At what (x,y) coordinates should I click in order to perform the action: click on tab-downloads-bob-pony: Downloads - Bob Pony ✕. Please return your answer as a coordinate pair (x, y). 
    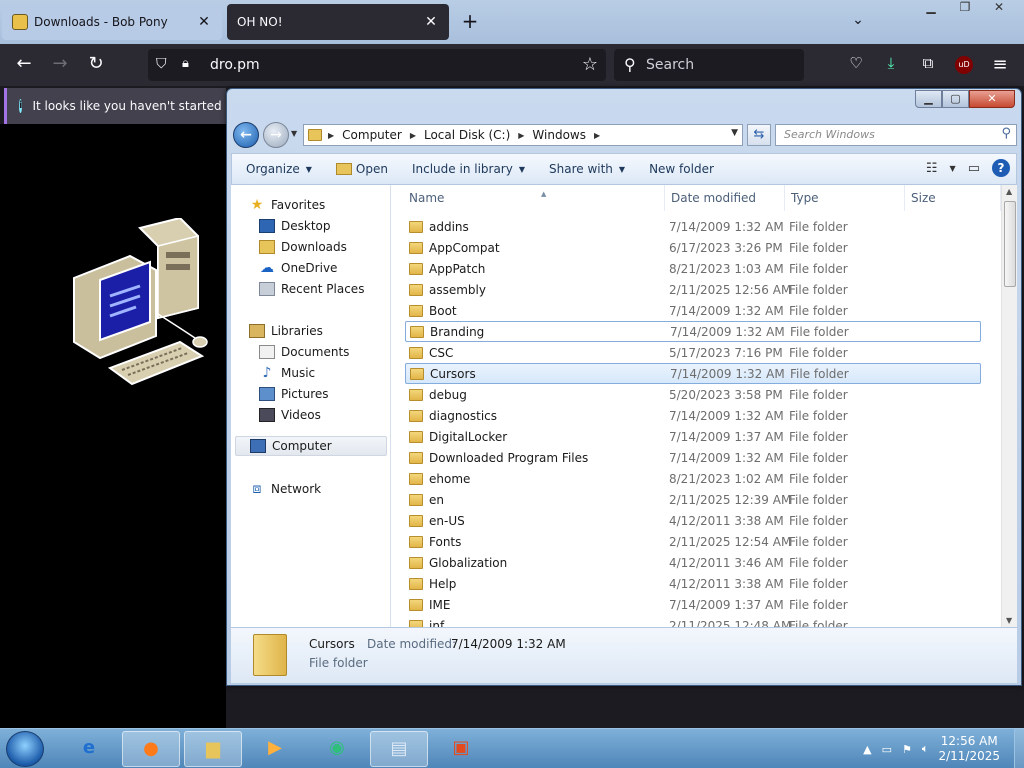
    Looking at the image, I should click on (112, 22).